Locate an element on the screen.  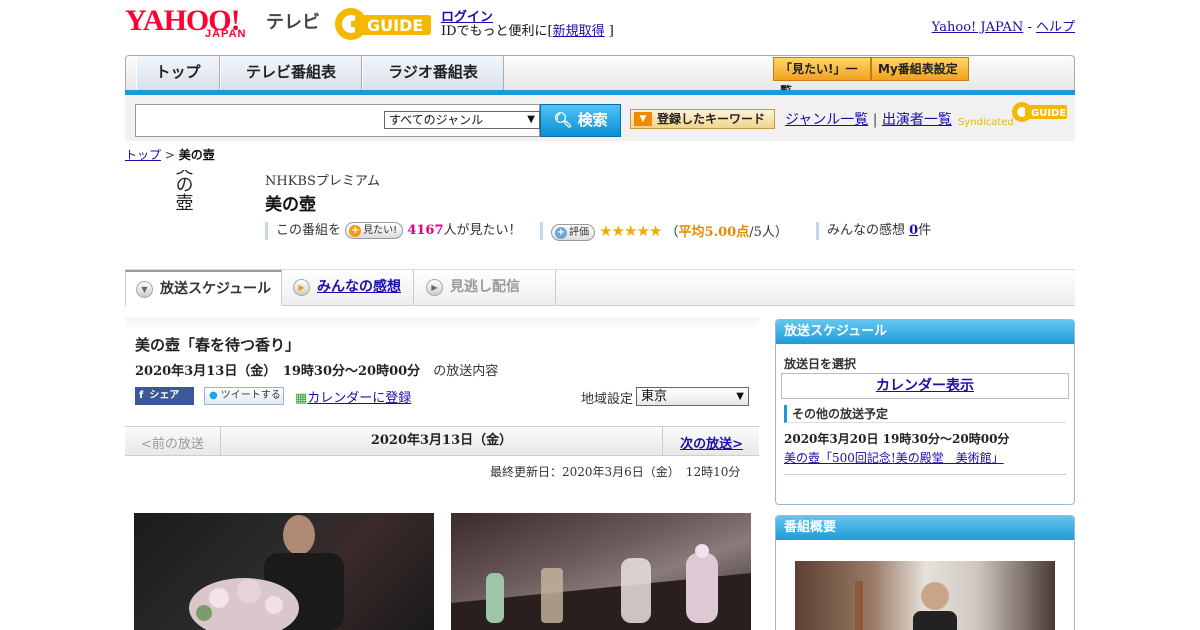
tweet-button: ● ツイートする is located at coordinates (244, 396).